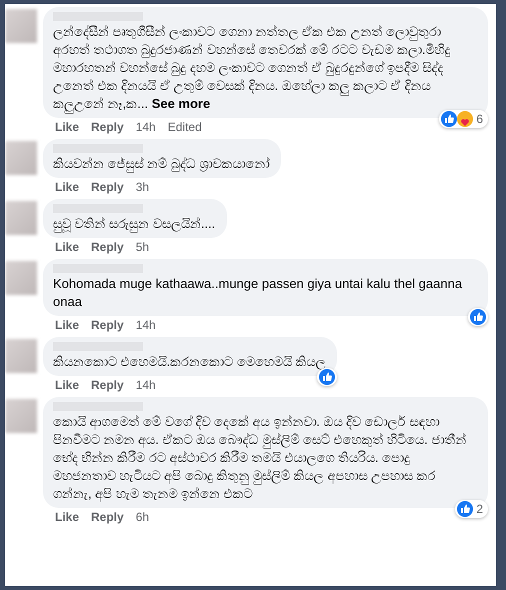 This screenshot has height=590, width=506. I want to click on comment-text: Kohomada muge kathaawa..munge passen giya untai kalu thel gaanna onaa, so click(258, 293).